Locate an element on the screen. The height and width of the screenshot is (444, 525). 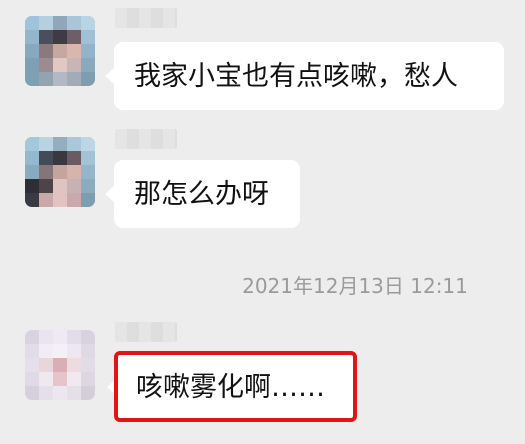
timestamp: 2021年12月13日 12:11 is located at coordinates (355, 286).